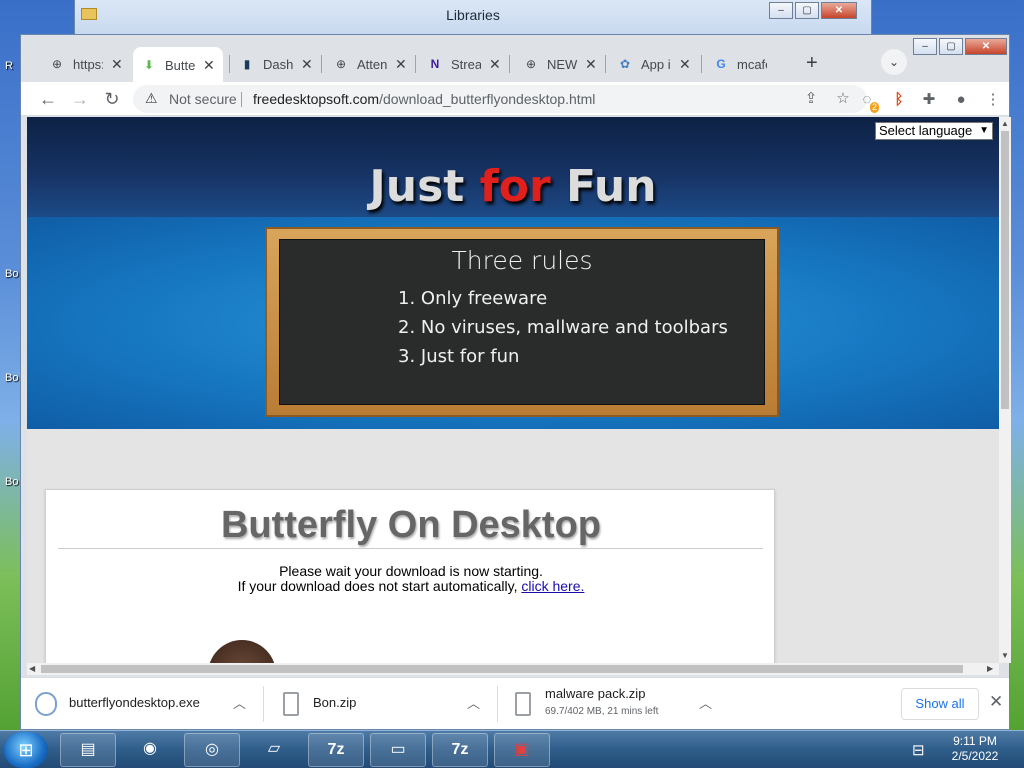 This screenshot has height=768, width=1024. I want to click on clock-date: 2/5/2022, so click(975, 756).